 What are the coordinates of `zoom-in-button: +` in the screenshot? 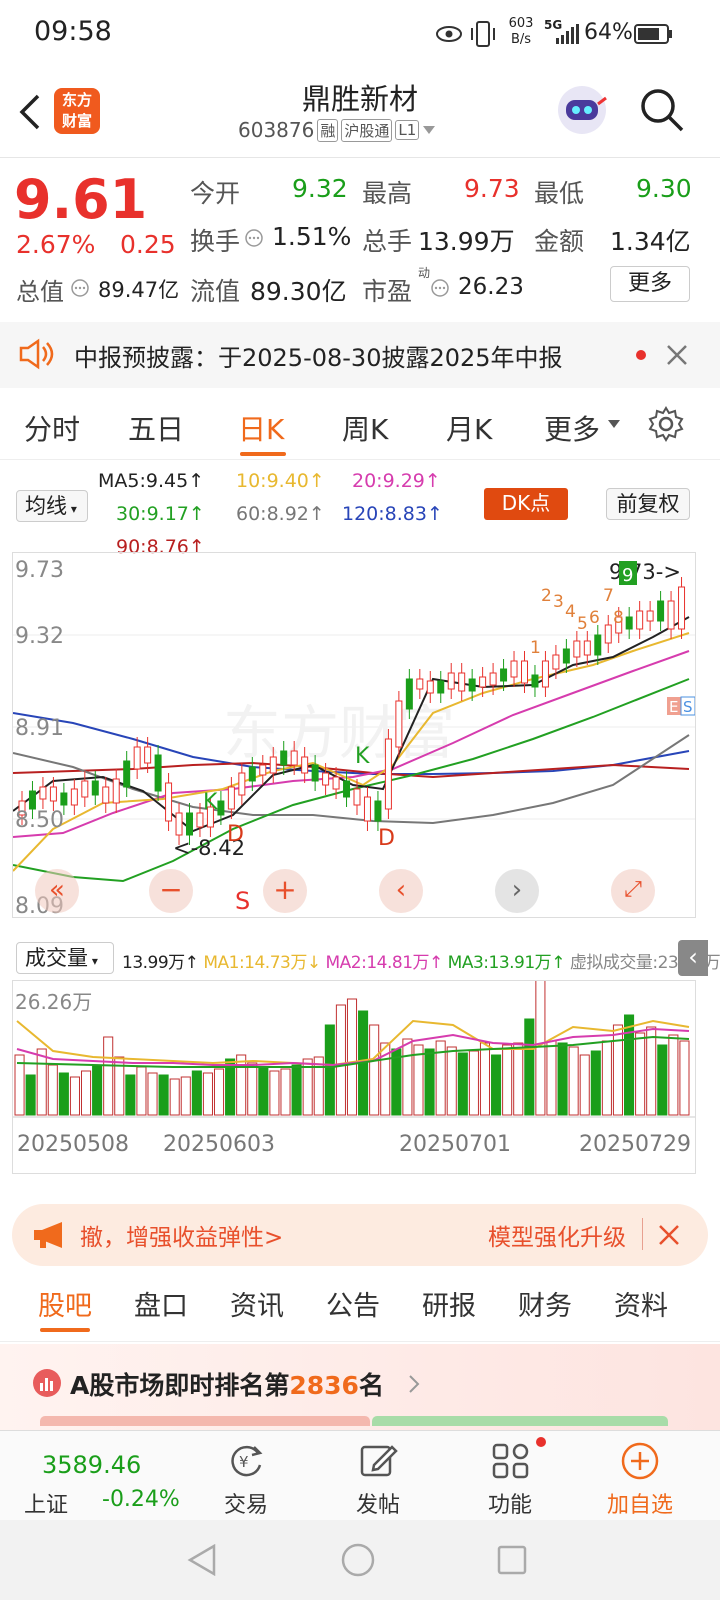 It's located at (285, 891).